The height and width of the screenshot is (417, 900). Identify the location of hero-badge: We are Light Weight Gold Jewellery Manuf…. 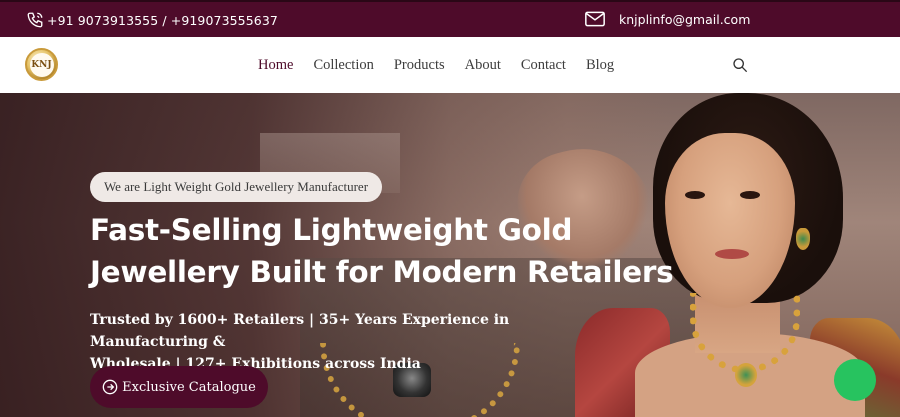
(236, 187).